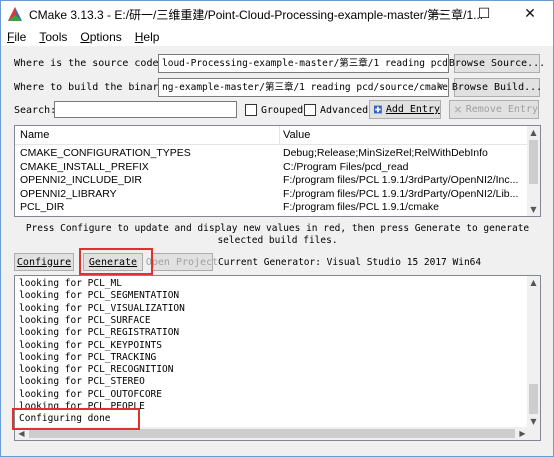  What do you see at coordinates (96, 370) in the screenshot?
I see `log-line: looking for PCL_RECOGNITION` at bounding box center [96, 370].